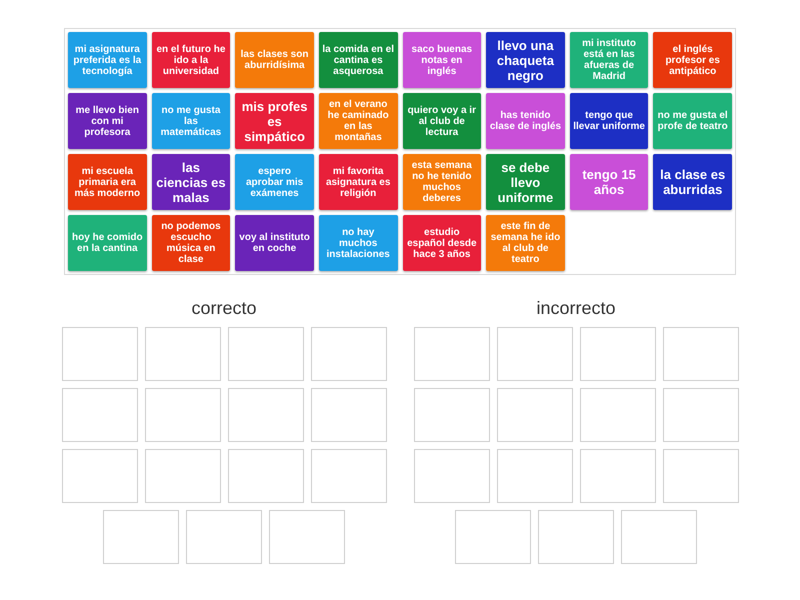 This screenshot has width=800, height=600. Describe the element at coordinates (274, 182) in the screenshot. I see `word-tile: espero aprobar mis exámenes` at that location.